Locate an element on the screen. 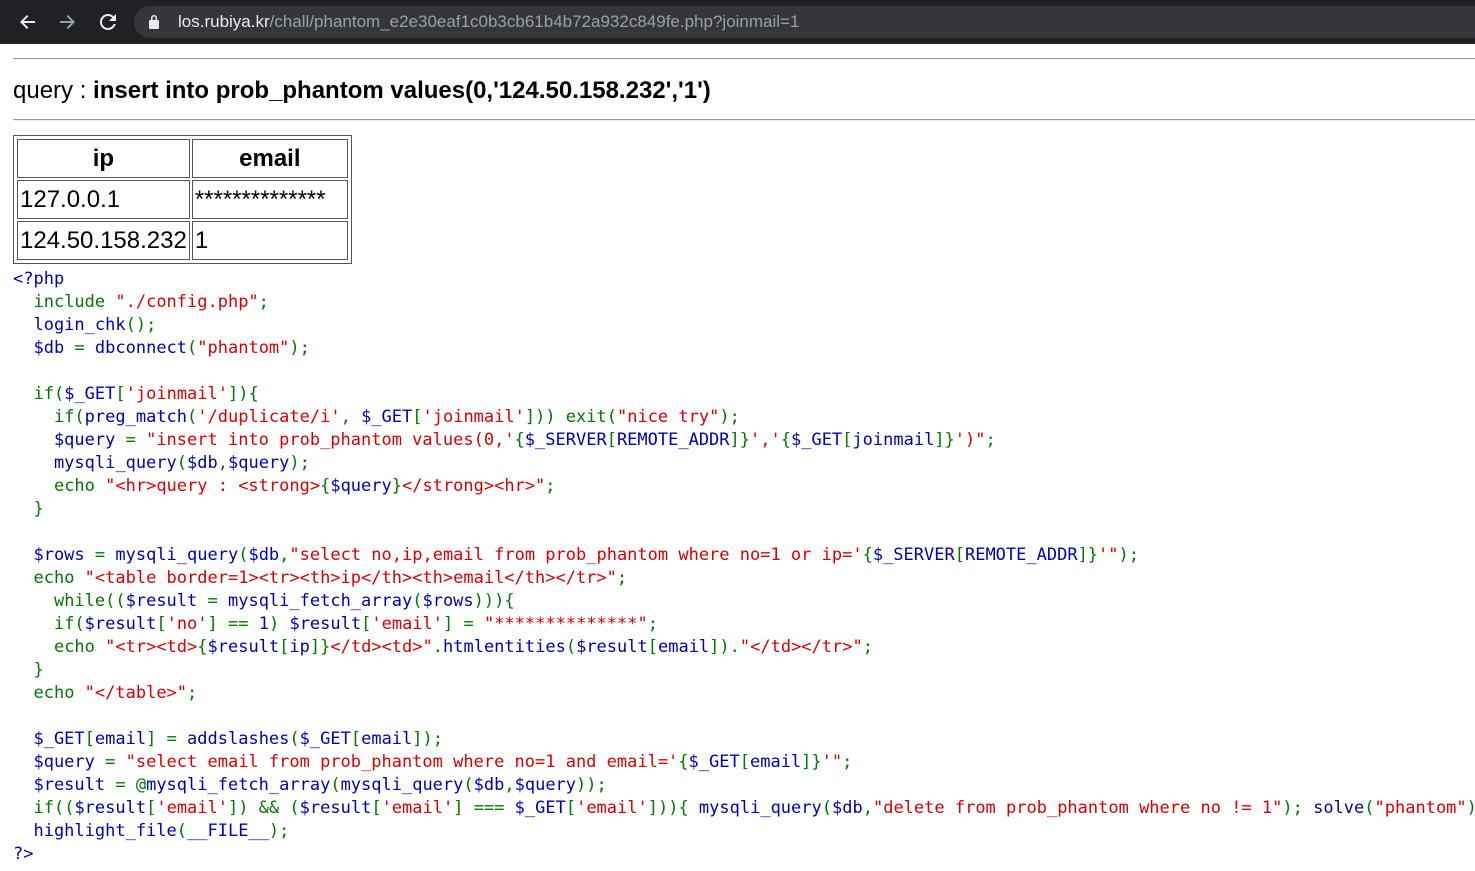 The width and height of the screenshot is (1475, 871). url-host: los.rubiya.kr is located at coordinates (224, 21).